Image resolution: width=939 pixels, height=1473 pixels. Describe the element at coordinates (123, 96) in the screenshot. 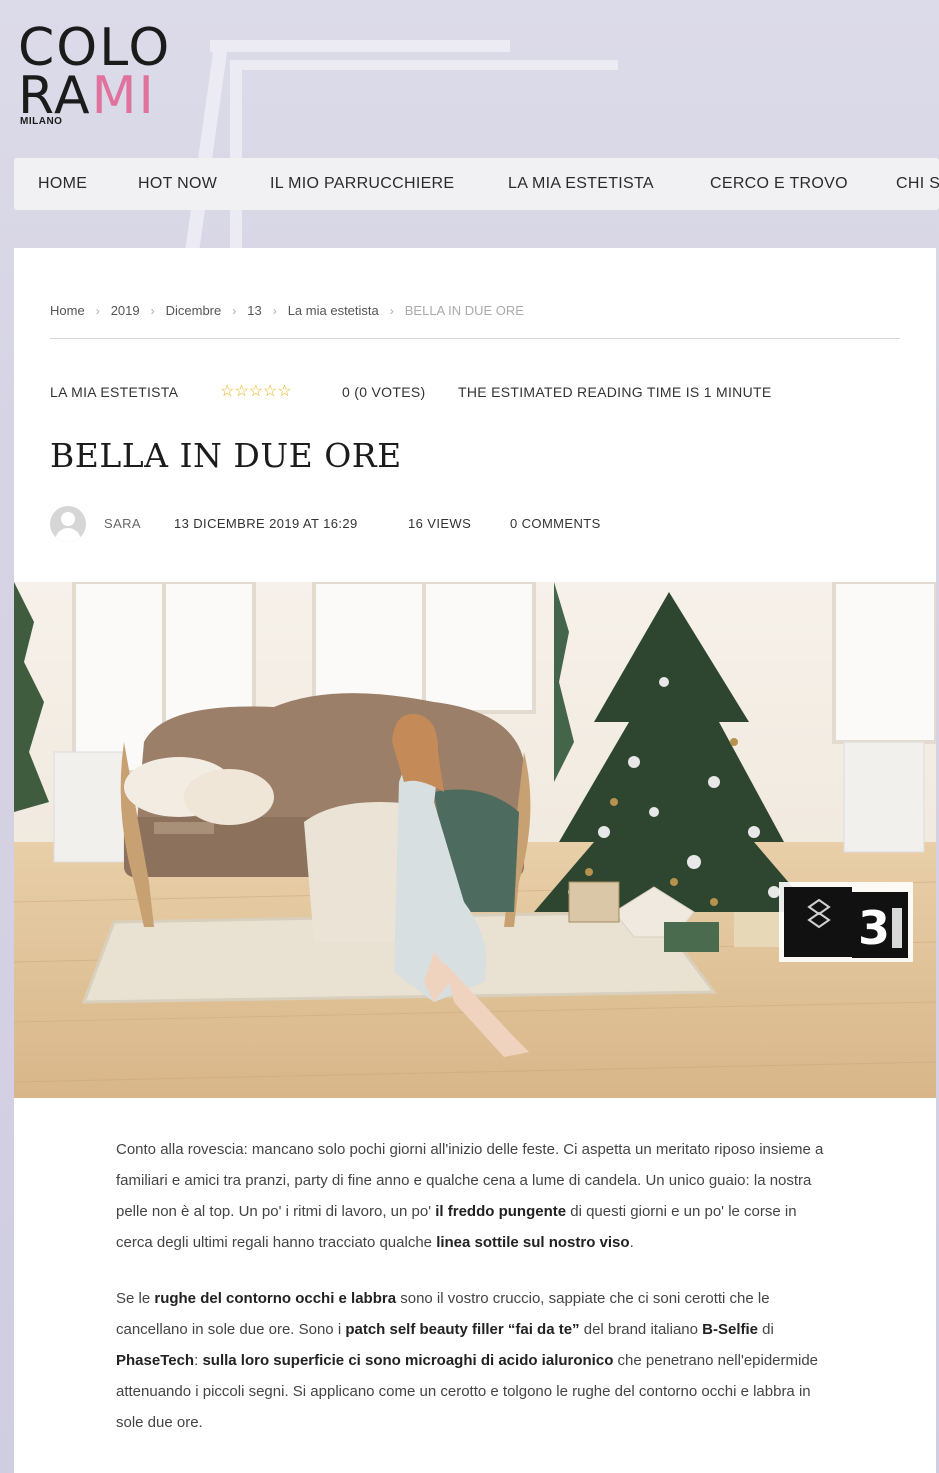

I see `logo-mi: MI` at that location.